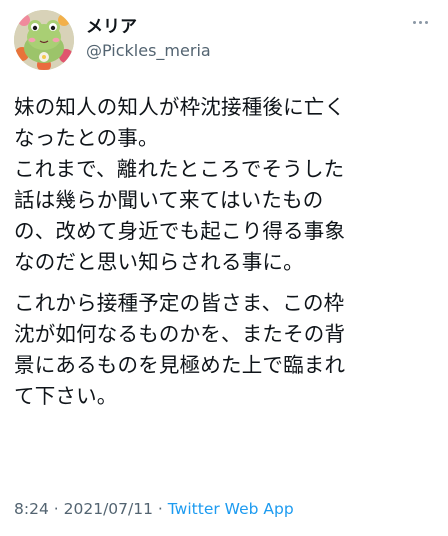  I want to click on user-handle: @Pickles_meria, so click(148, 51).